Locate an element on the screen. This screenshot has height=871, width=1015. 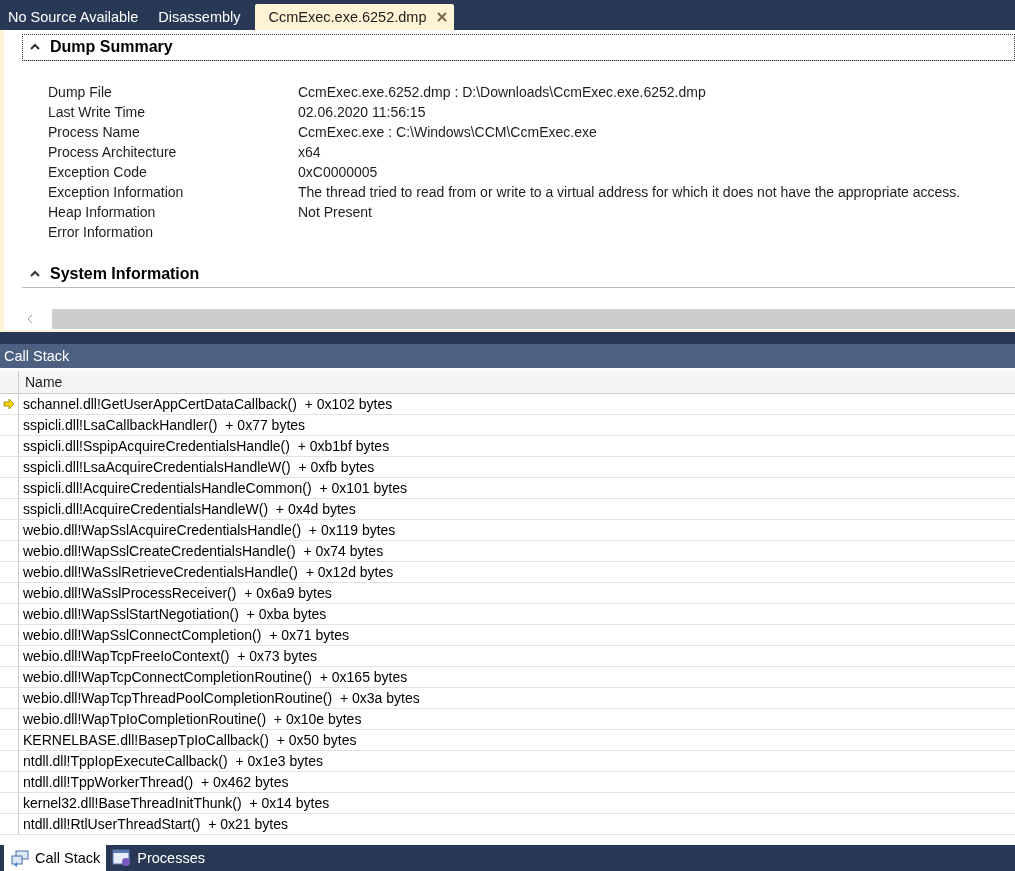
field-value: Not Present is located at coordinates (335, 212).